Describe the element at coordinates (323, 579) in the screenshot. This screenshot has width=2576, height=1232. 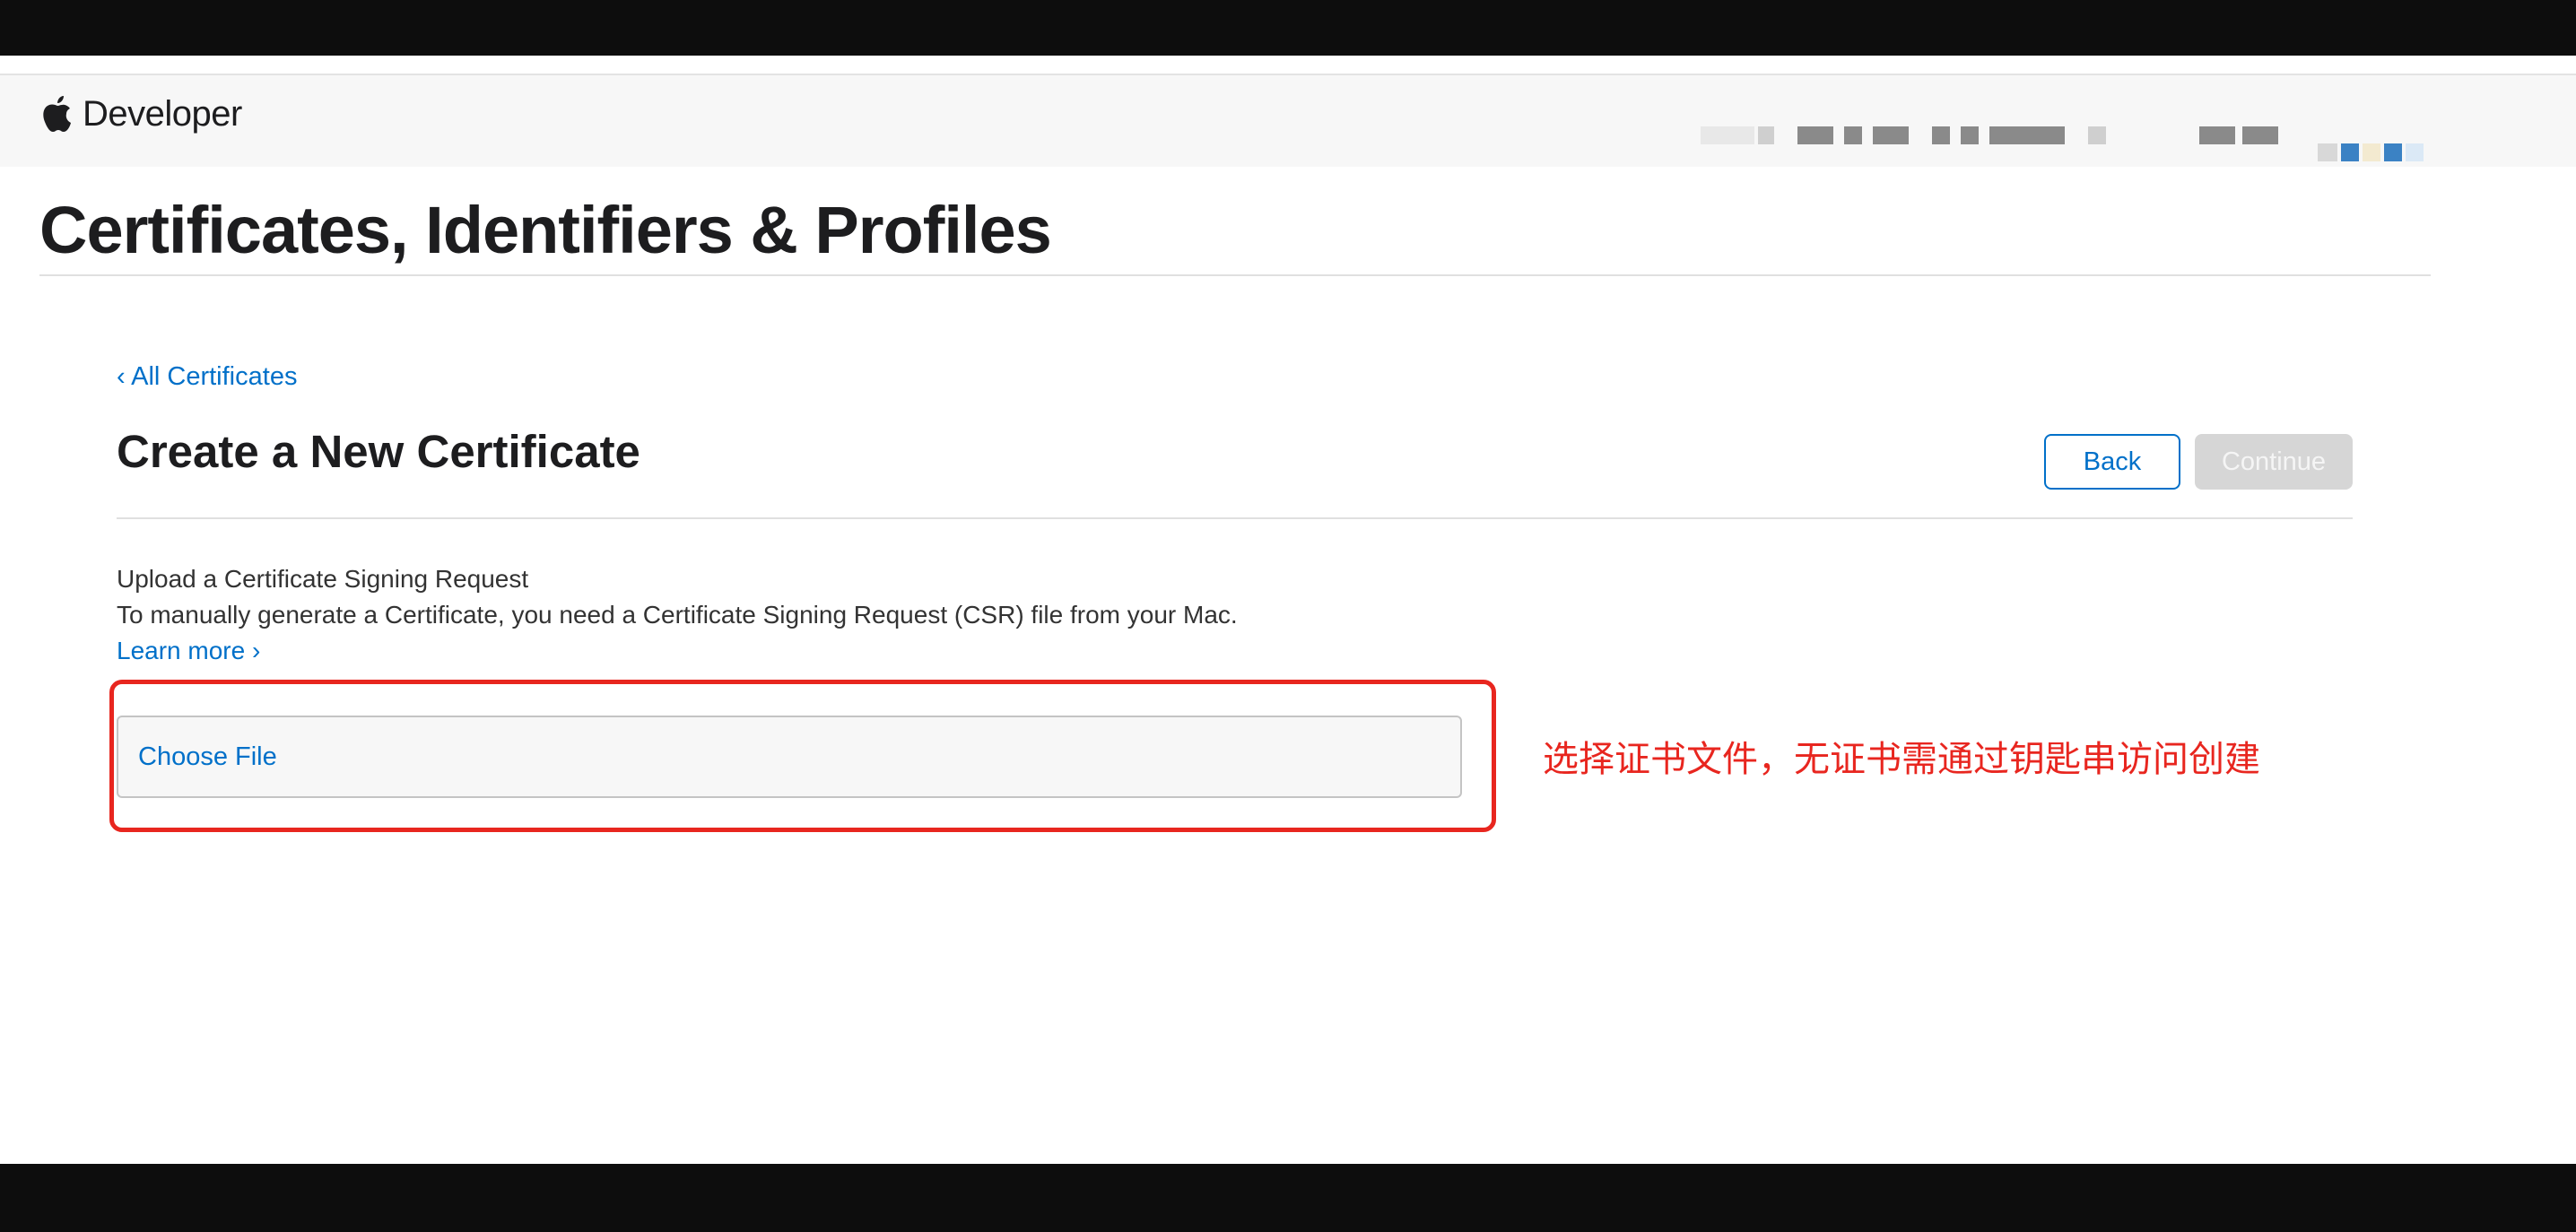
I see `upload-heading: Upload a Certificate Signing Request` at that location.